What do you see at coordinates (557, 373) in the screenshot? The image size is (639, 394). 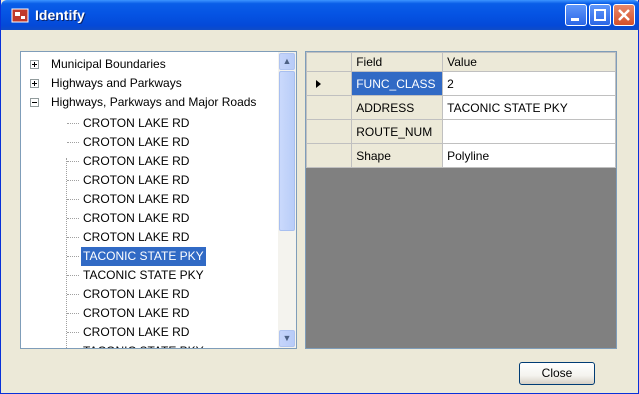 I see `close-button: Close` at bounding box center [557, 373].